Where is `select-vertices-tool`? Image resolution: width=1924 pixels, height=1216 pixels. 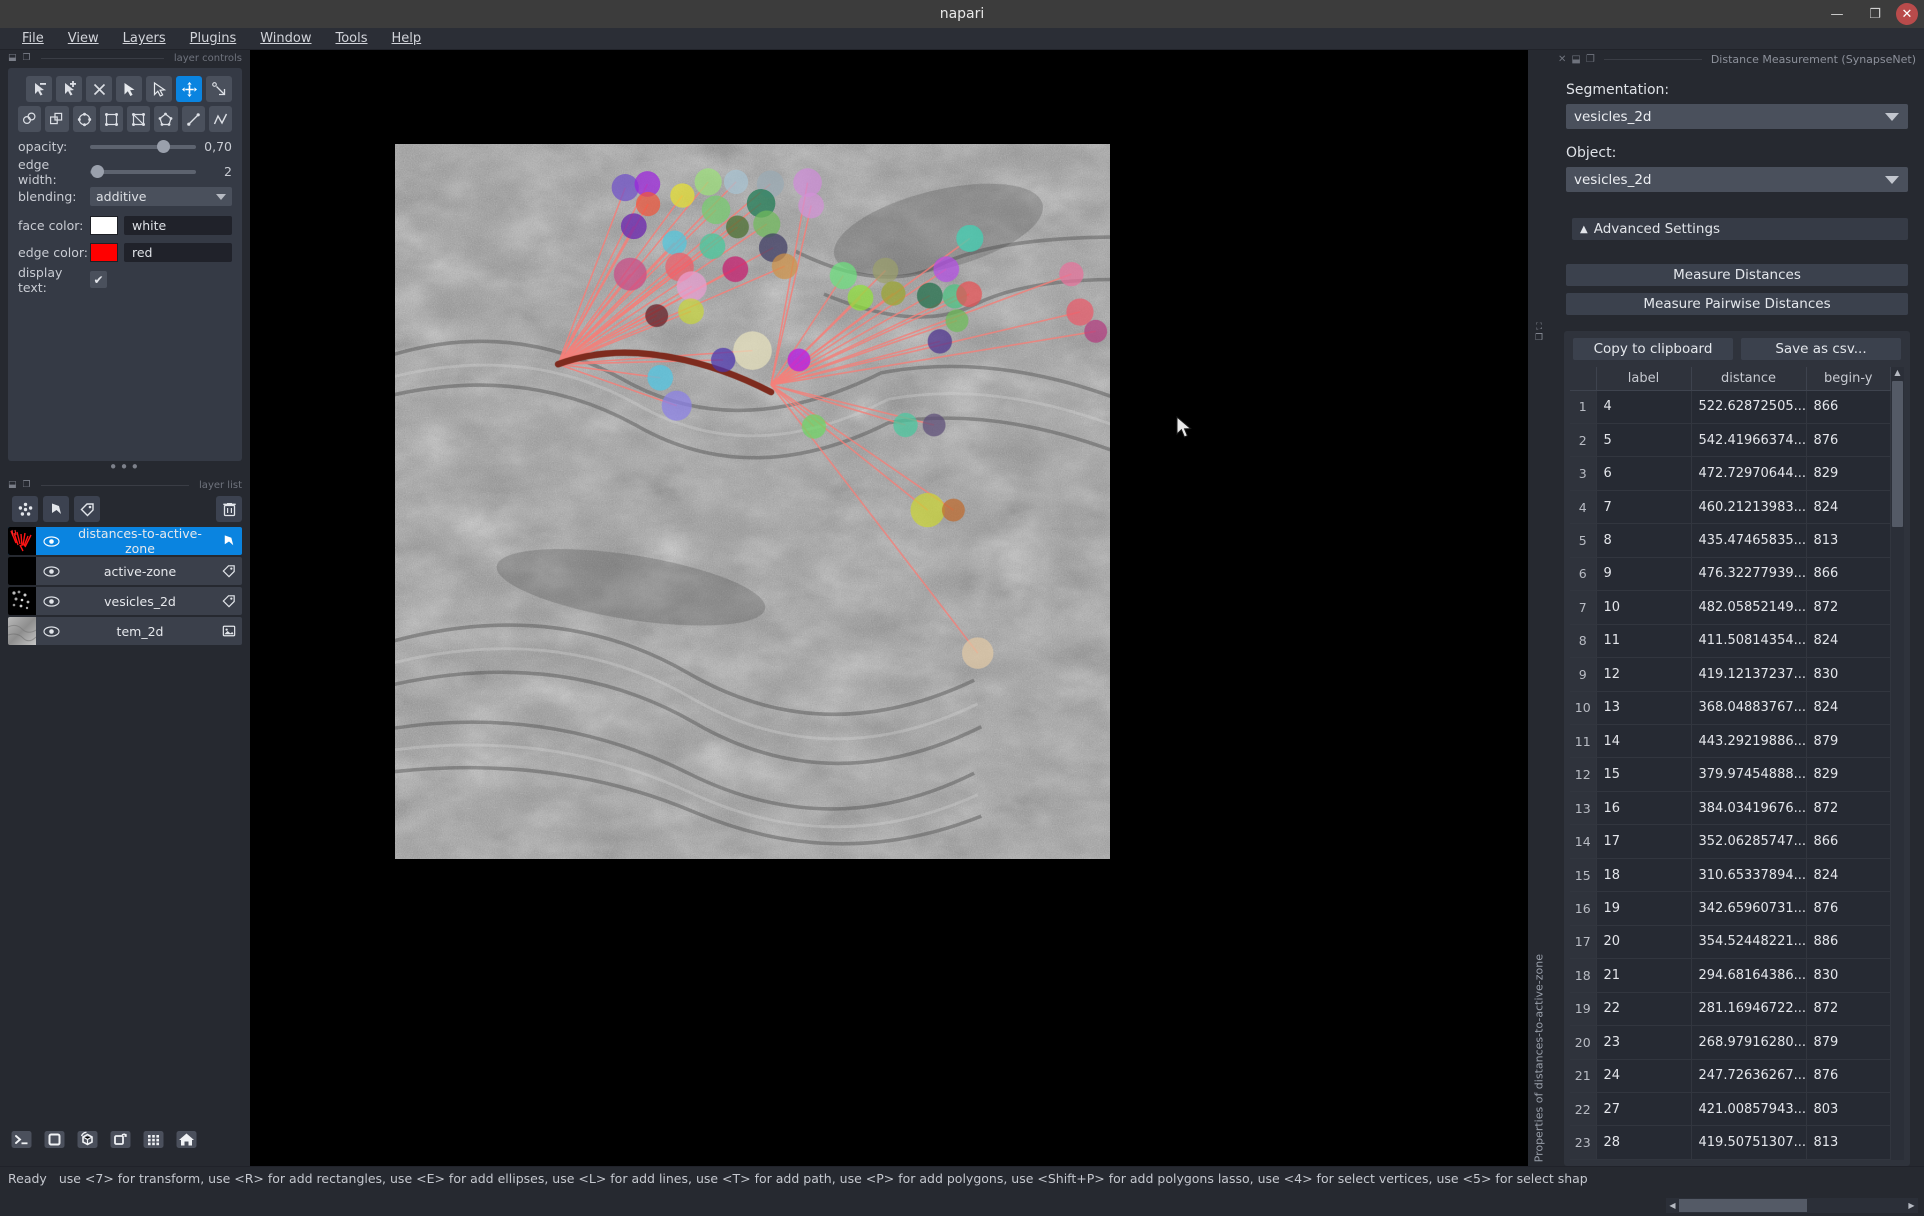
select-vertices-tool is located at coordinates (129, 89).